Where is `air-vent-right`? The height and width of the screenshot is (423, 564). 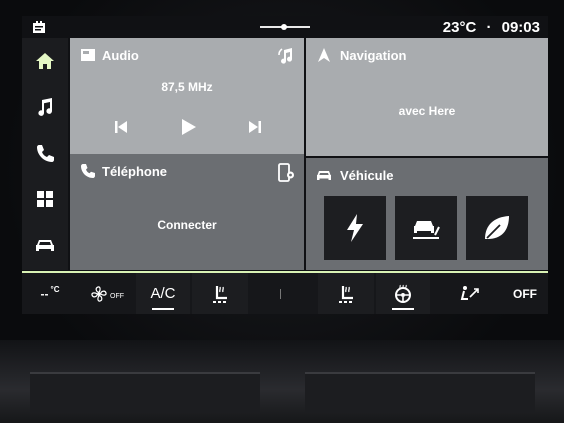 air-vent-right is located at coordinates (420, 392).